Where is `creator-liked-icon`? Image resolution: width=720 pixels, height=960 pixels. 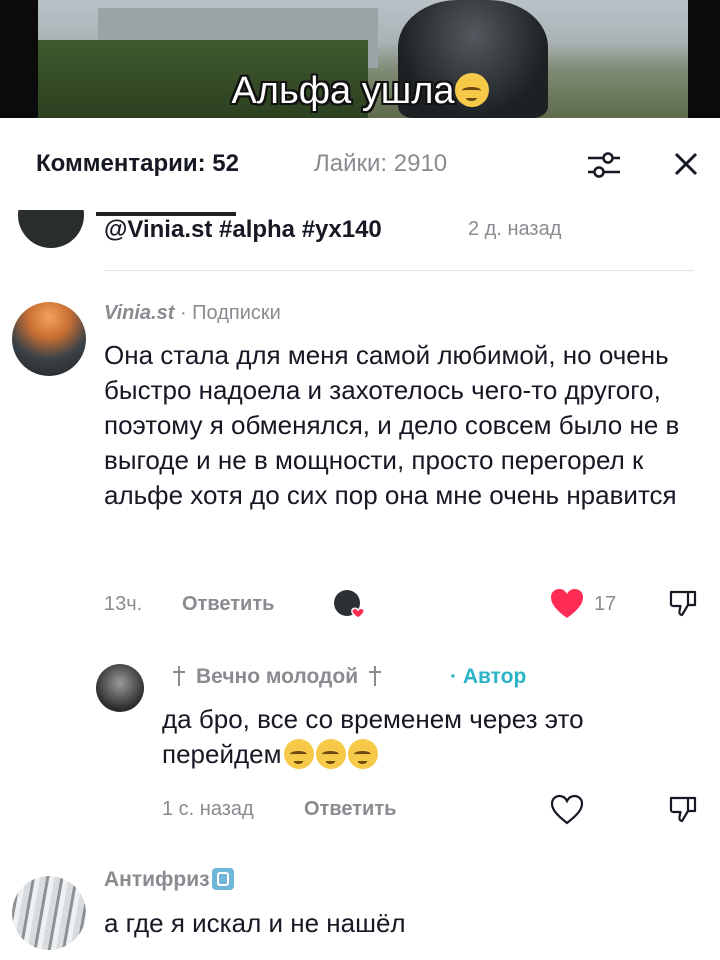 creator-liked-icon is located at coordinates (349, 604).